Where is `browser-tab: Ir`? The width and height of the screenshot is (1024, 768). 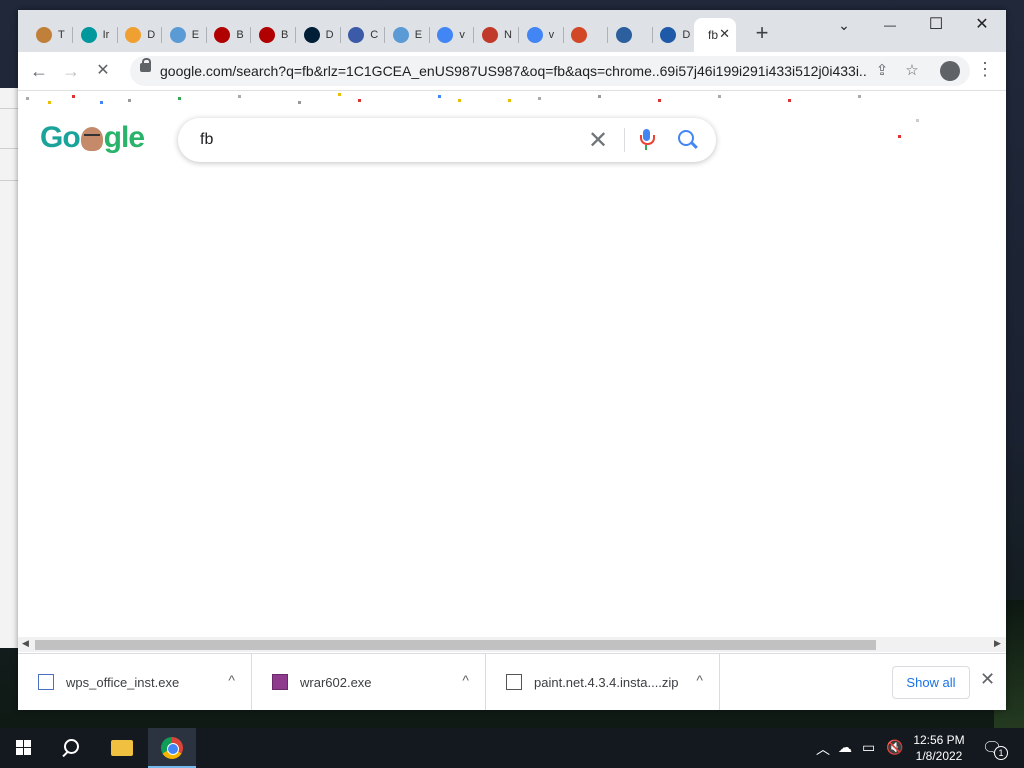 browser-tab: Ir is located at coordinates (95, 35).